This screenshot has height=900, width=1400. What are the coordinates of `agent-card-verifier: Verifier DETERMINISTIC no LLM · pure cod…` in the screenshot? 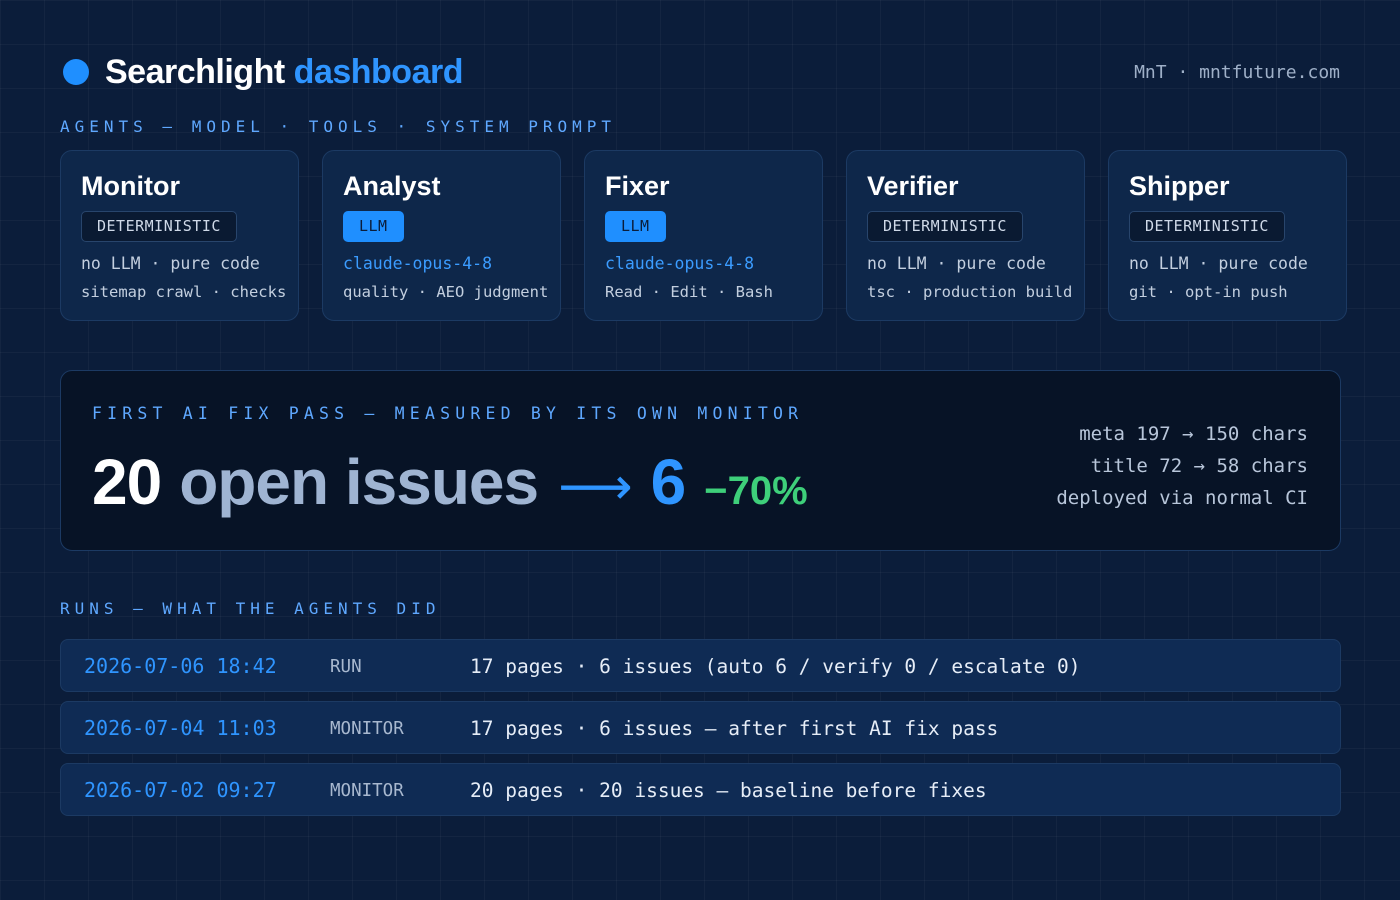 It's located at (965, 235).